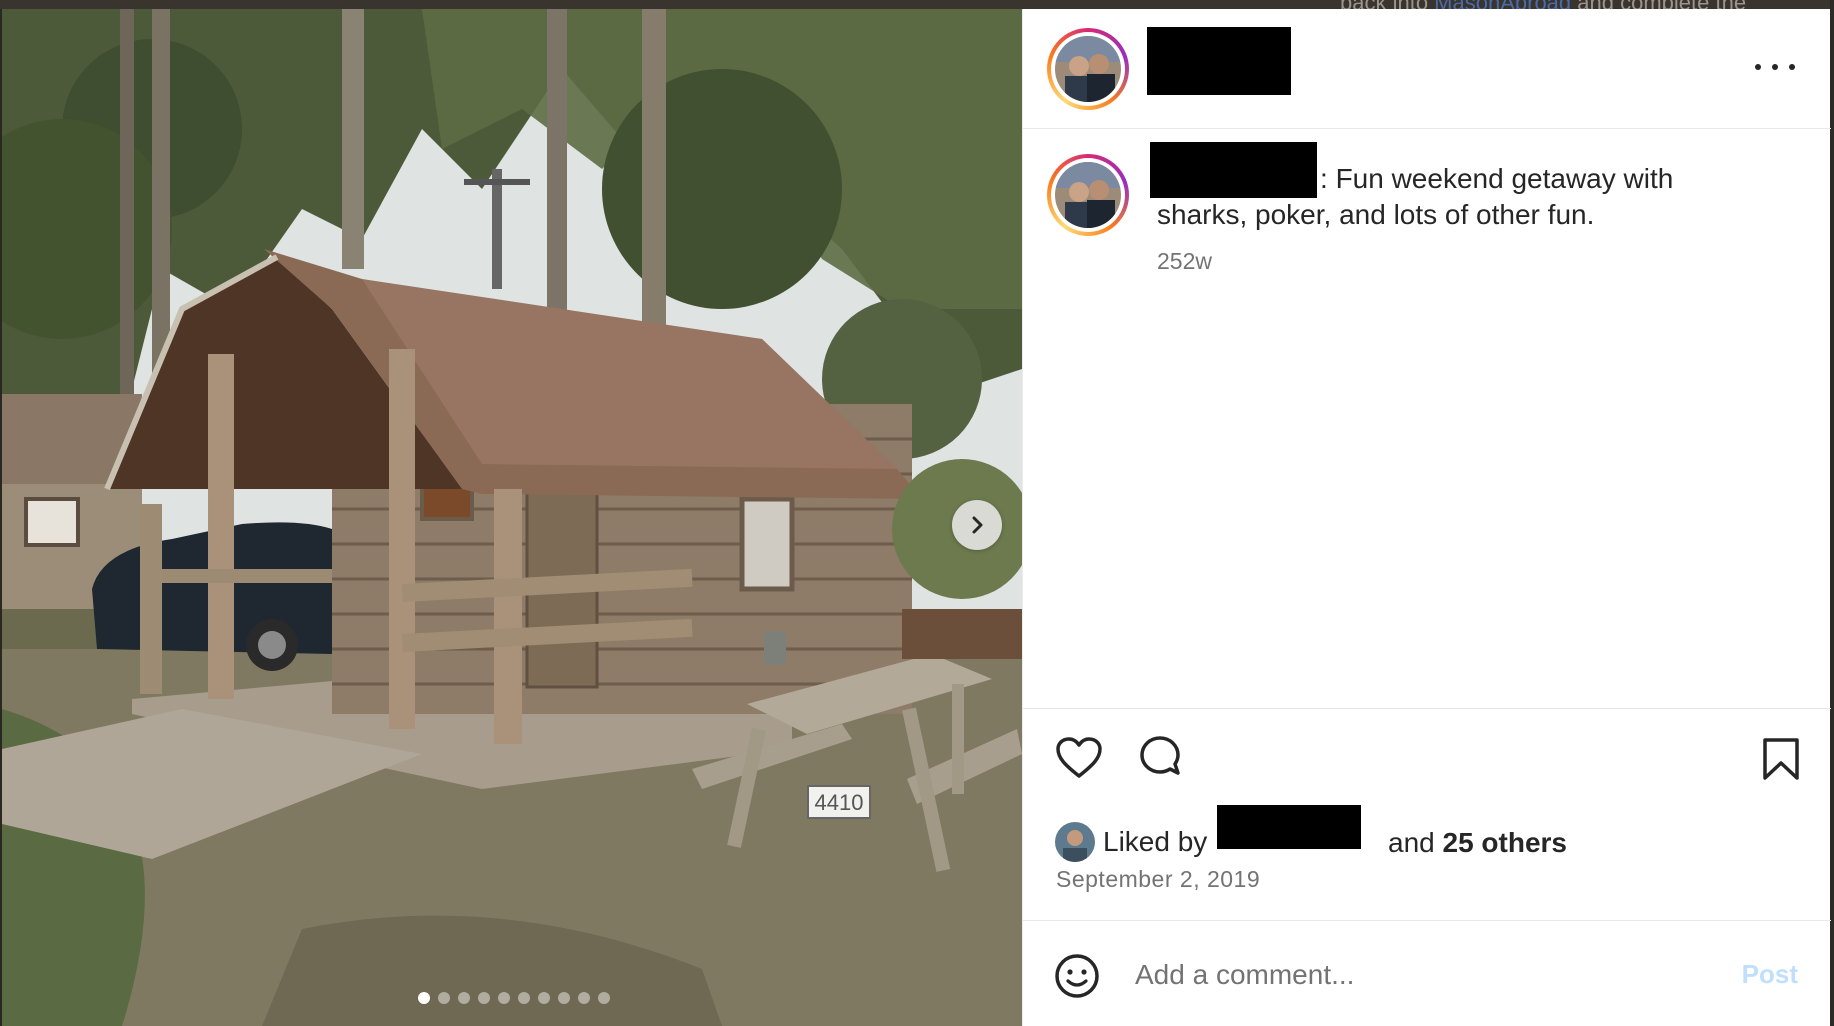 The height and width of the screenshot is (1026, 1834). I want to click on emoji-button, so click(1077, 978).